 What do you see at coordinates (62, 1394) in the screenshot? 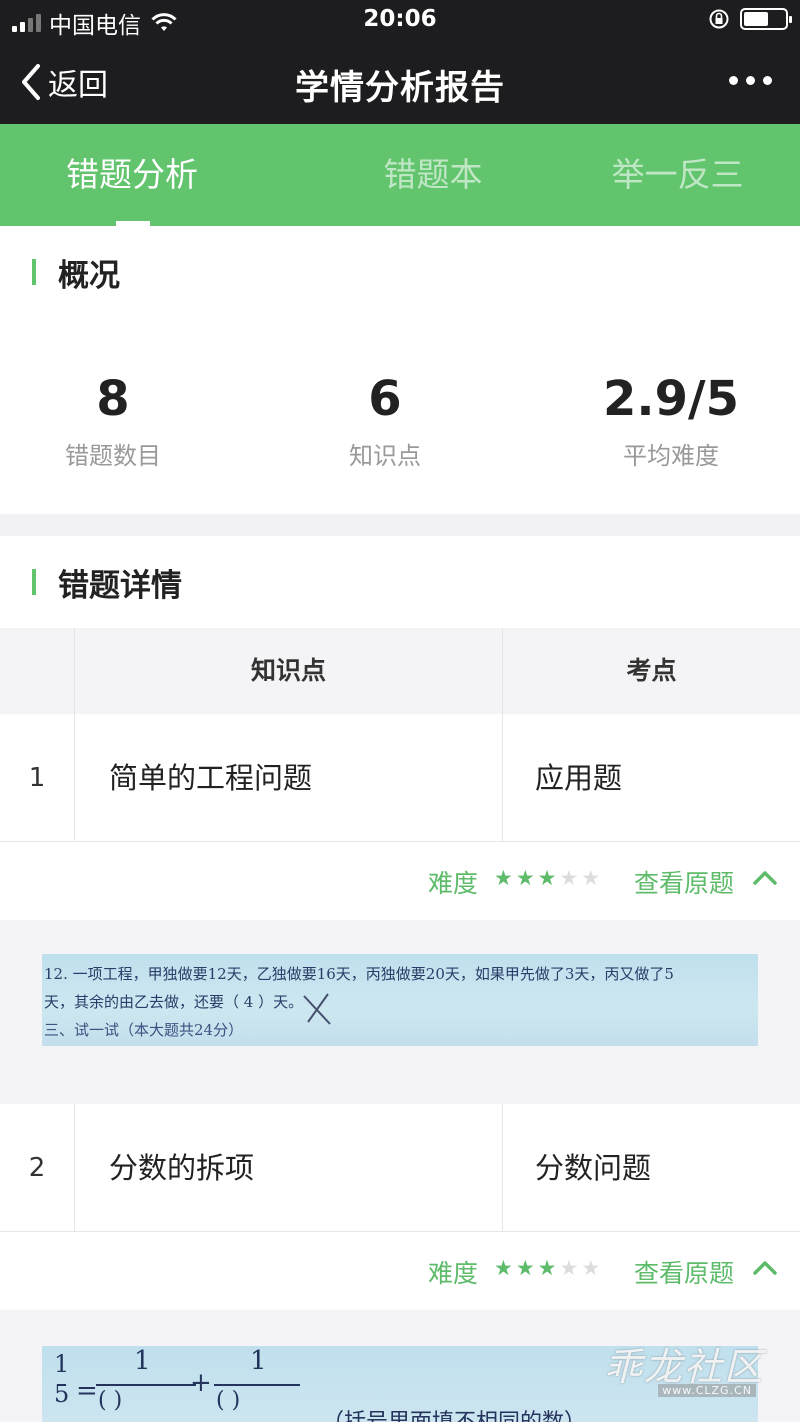
I see `fraction-denominator: 5` at bounding box center [62, 1394].